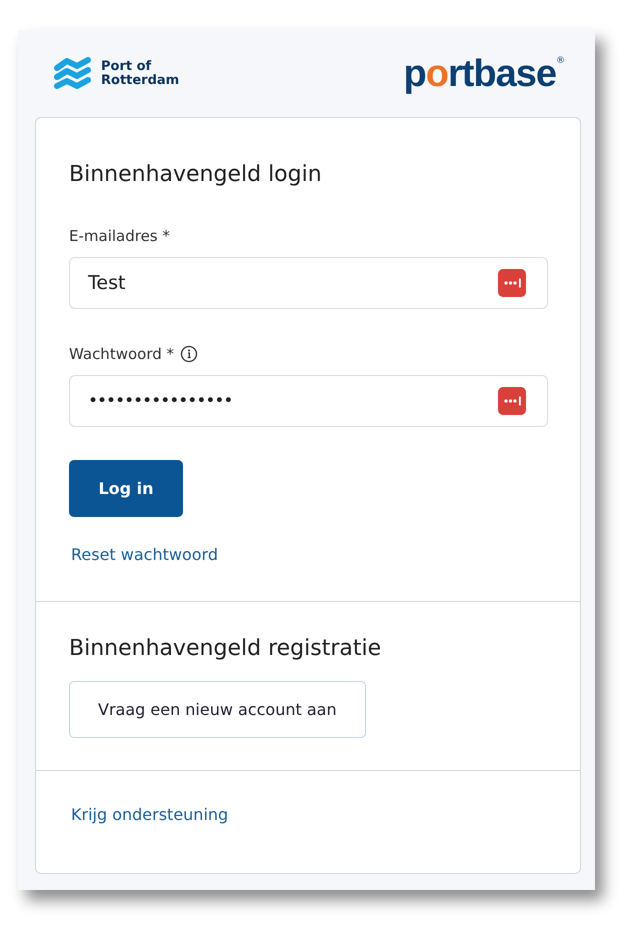 The height and width of the screenshot is (933, 640). I want to click on reset-password-link: Reset wachtwoord, so click(144, 554).